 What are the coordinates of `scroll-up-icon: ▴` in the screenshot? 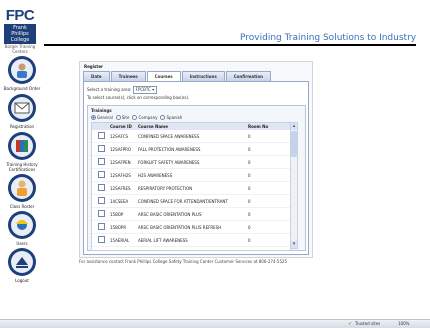 It's located at (294, 126).